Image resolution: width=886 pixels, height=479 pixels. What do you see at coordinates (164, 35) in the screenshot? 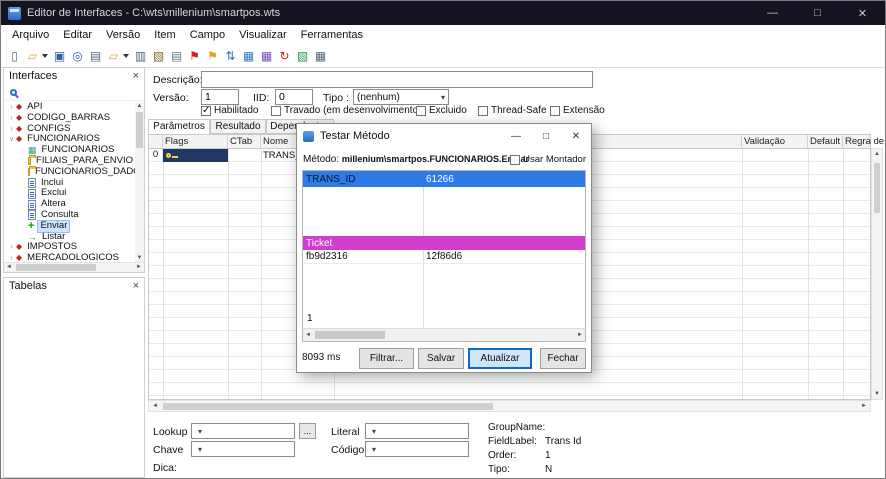
I see `menu-item: Item` at bounding box center [164, 35].